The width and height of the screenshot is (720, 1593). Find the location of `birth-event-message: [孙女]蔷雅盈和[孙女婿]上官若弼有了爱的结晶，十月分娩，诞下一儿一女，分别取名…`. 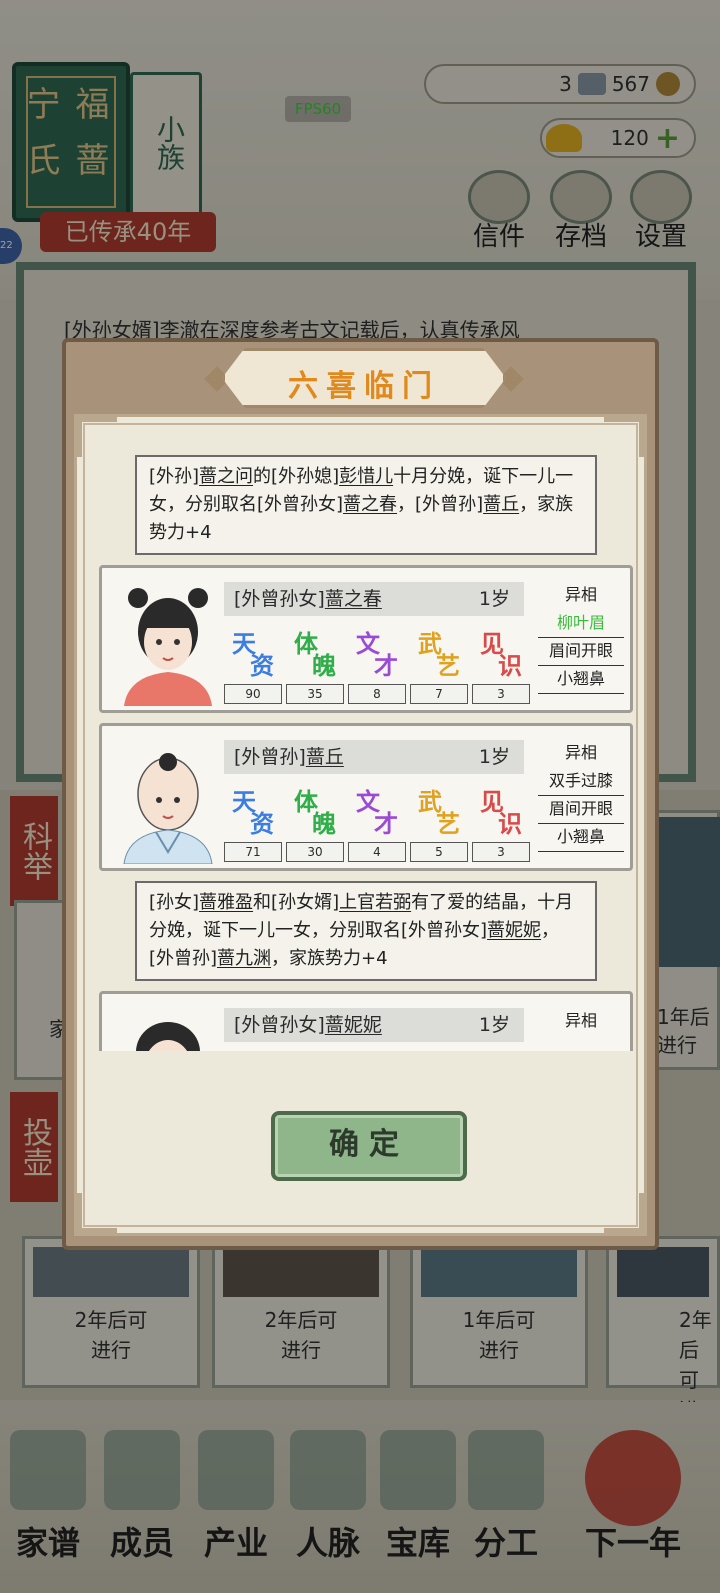

birth-event-message: [孙女]蔷雅盈和[孙女婿]上官若弼有了爱的结晶，十月分娩，诞下一儿一女，分别取名… is located at coordinates (366, 931).